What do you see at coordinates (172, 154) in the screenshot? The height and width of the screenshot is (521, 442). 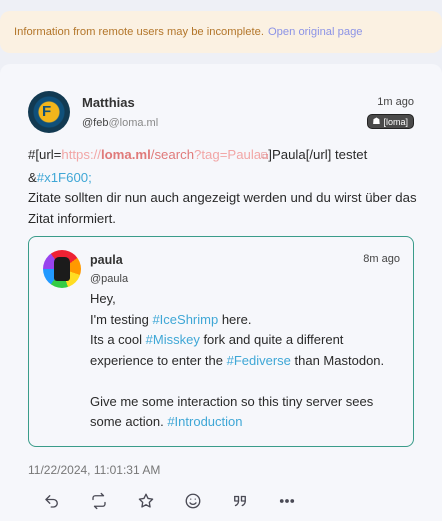 I see `url-path: /search` at bounding box center [172, 154].